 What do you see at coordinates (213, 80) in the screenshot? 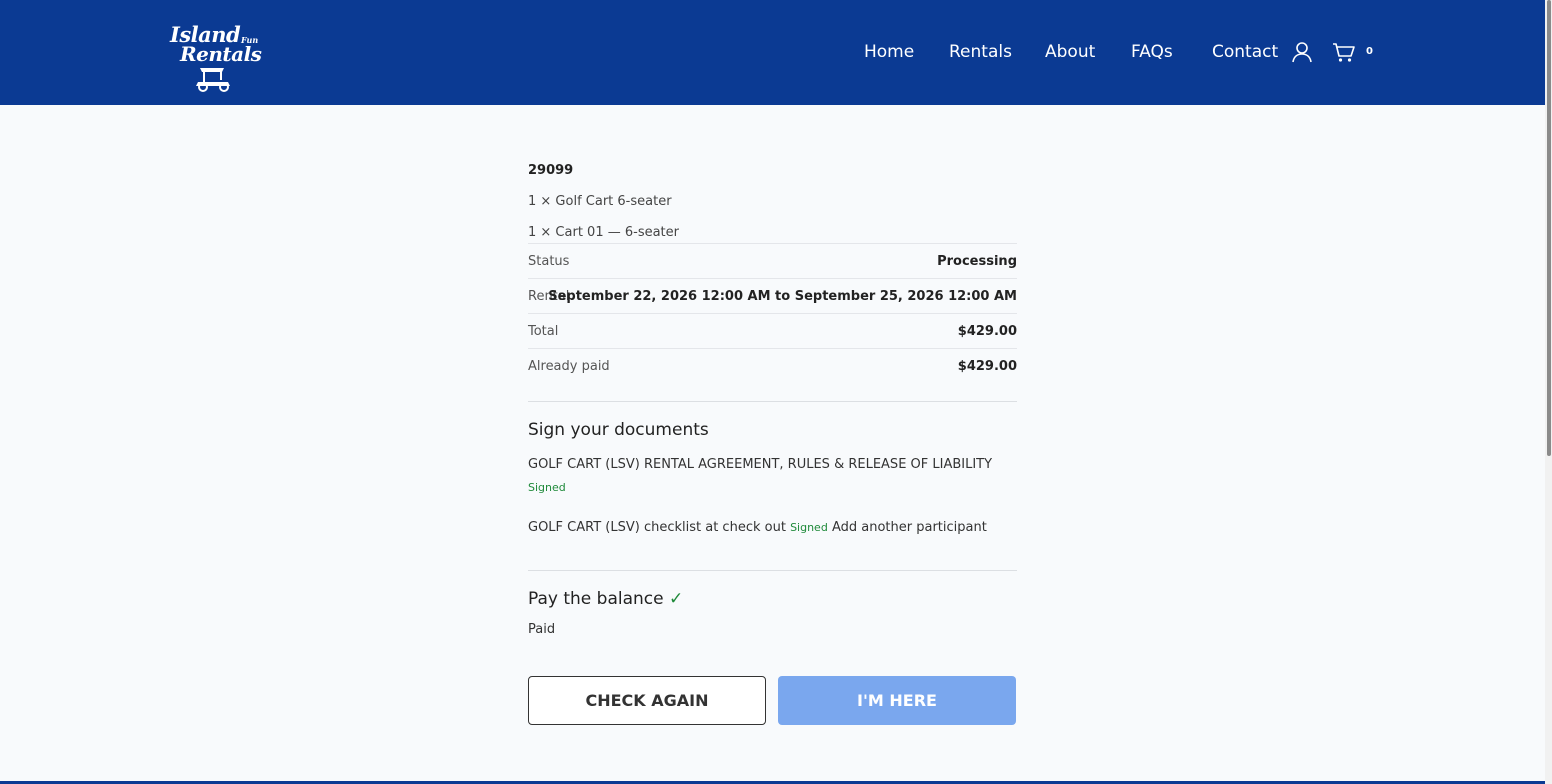
I see `golf-cart-icon` at bounding box center [213, 80].